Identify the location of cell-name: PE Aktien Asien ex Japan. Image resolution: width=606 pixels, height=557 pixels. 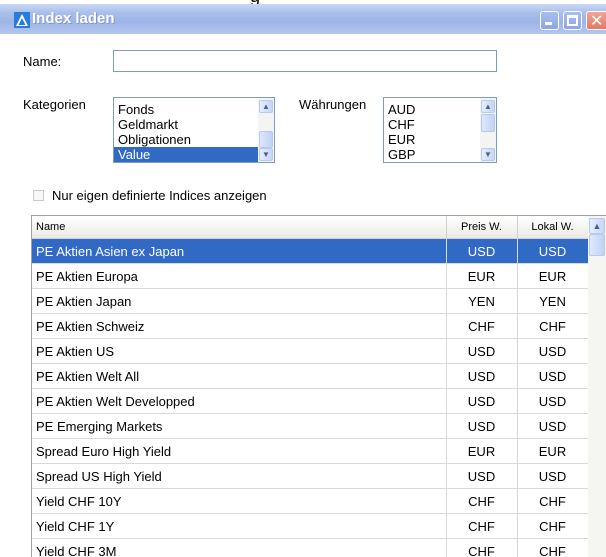
(239, 251).